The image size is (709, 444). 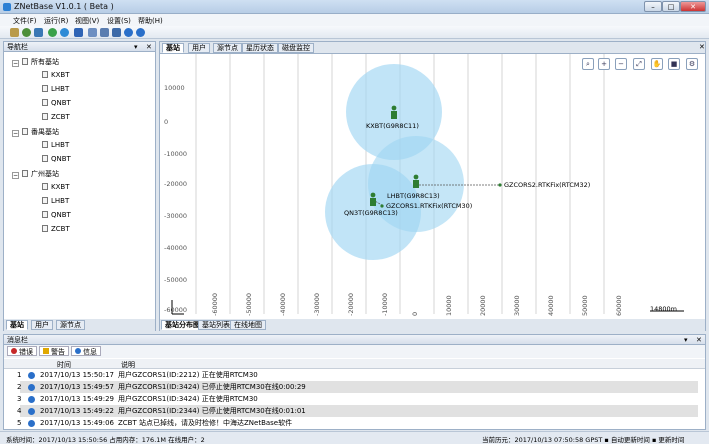 I want to click on tab-map-stations: 基站, so click(x=173, y=48).